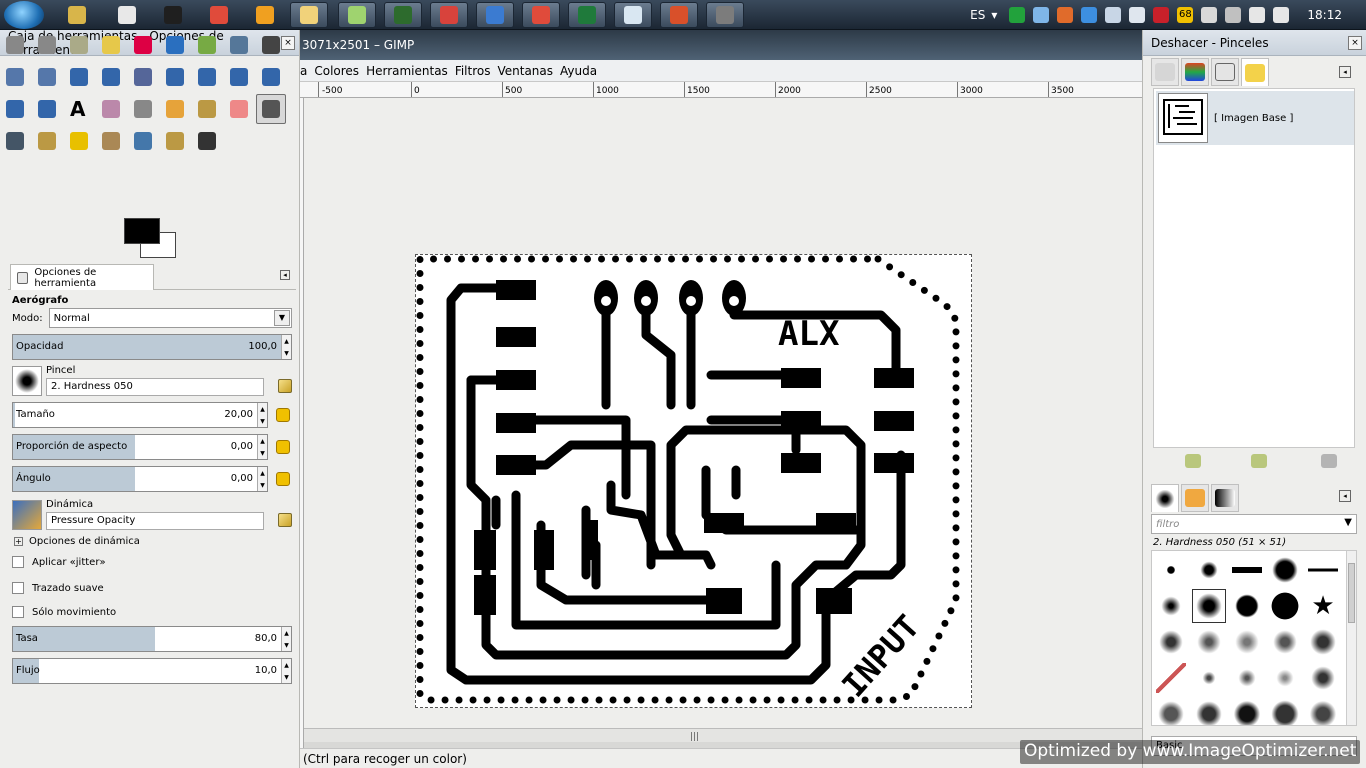 The image size is (1366, 768). Describe the element at coordinates (170, 318) in the screenshot. I see `mode-select: Normal ▼` at that location.